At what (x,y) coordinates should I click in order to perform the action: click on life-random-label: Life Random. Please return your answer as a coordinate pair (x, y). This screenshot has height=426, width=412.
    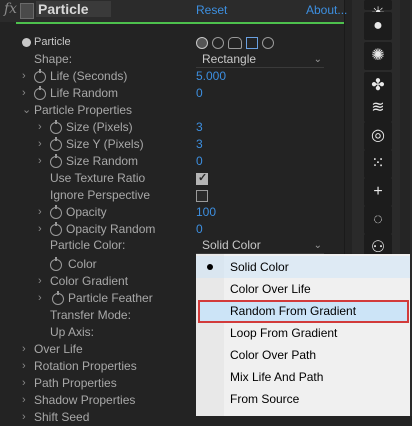
    Looking at the image, I should click on (84, 93).